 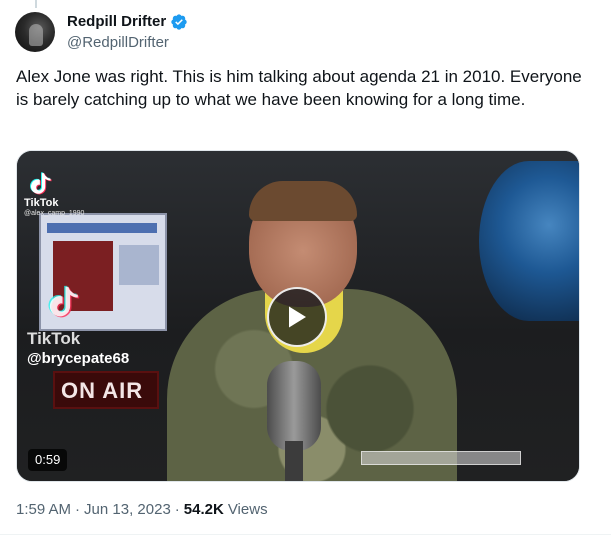 I want to click on tweet-time: 1:59 AM, so click(x=43, y=510).